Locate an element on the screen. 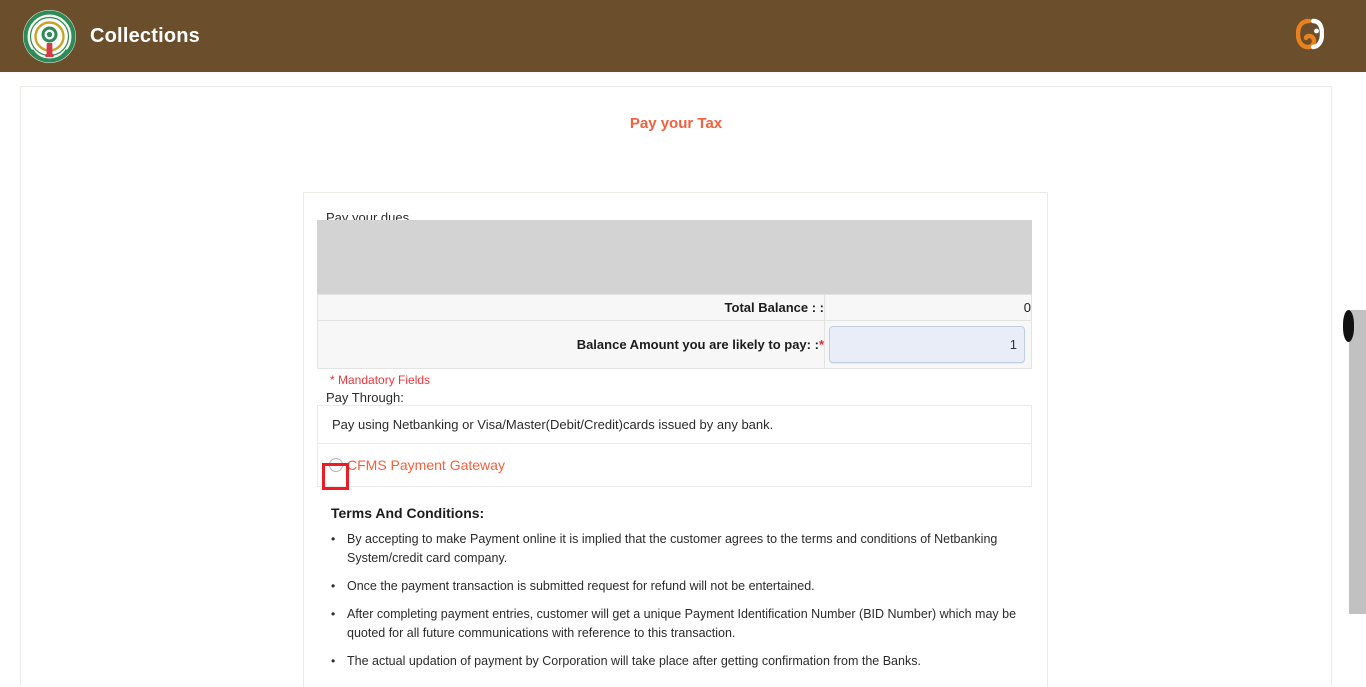  ap-government-emblem-icon is located at coordinates (49, 36).